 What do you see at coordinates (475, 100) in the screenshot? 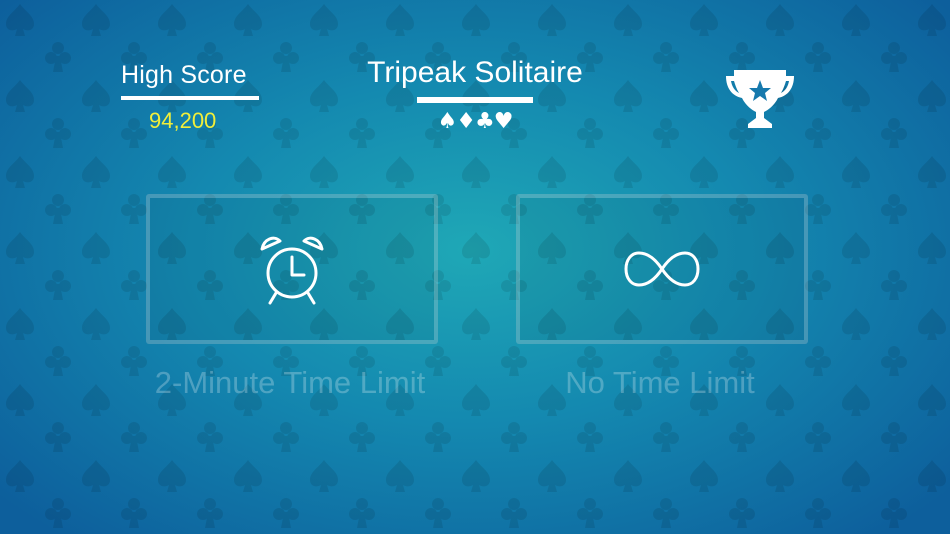
I see `title-underline` at bounding box center [475, 100].